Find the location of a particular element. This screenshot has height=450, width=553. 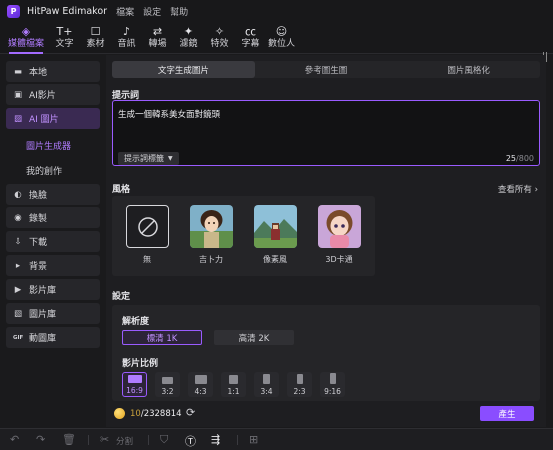

sidebar-item-image-library: ▧ 圖片庫 is located at coordinates (53, 313).